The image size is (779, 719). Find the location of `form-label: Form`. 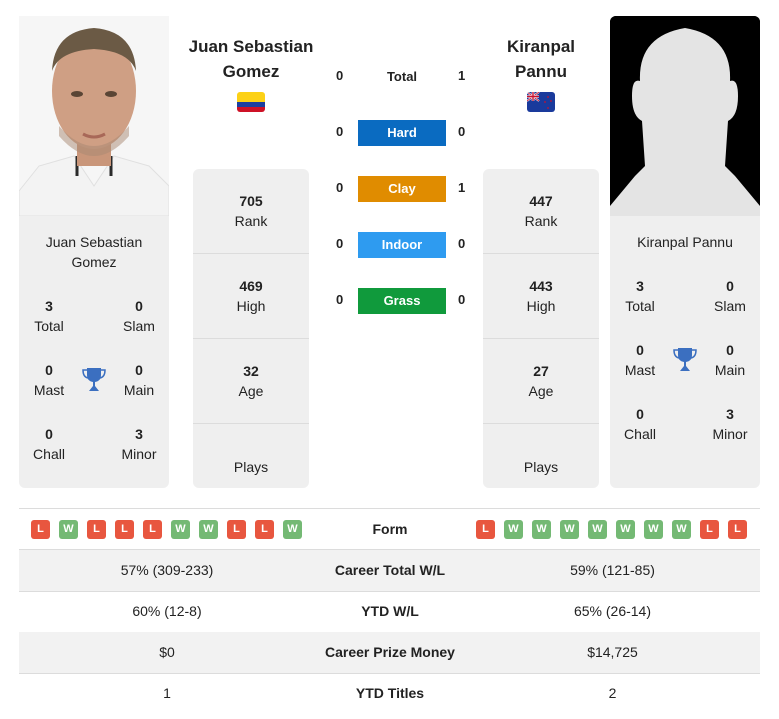

form-label: Form is located at coordinates (390, 529).